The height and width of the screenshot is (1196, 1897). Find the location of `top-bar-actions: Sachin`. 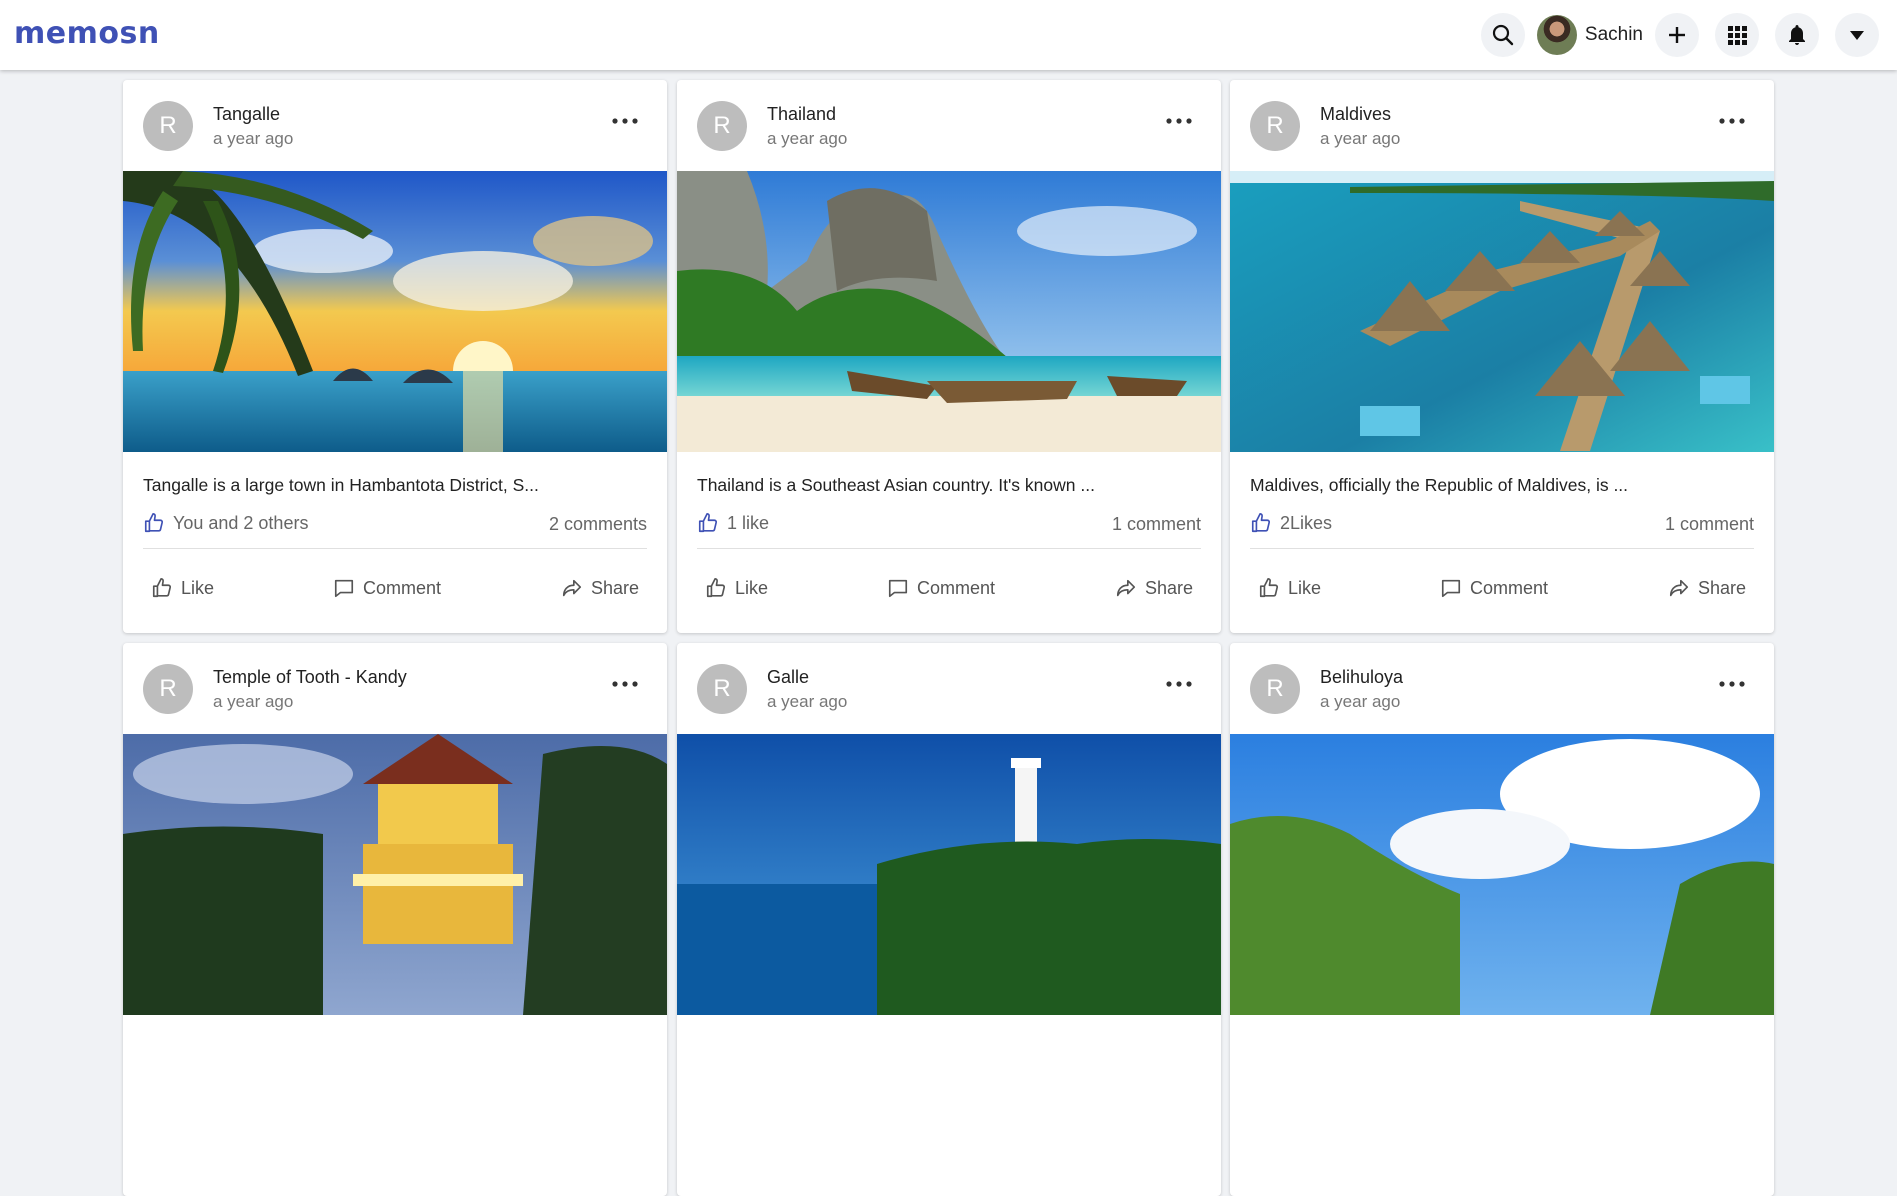

top-bar-actions: Sachin is located at coordinates (1679, 35).